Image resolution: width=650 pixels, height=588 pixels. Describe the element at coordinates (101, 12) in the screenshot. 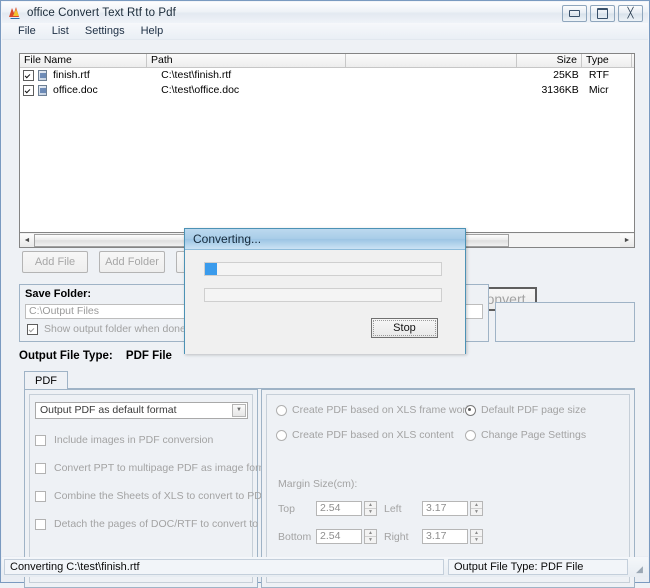

I see `window-title: office Convert Text Rtf to Pdf` at that location.